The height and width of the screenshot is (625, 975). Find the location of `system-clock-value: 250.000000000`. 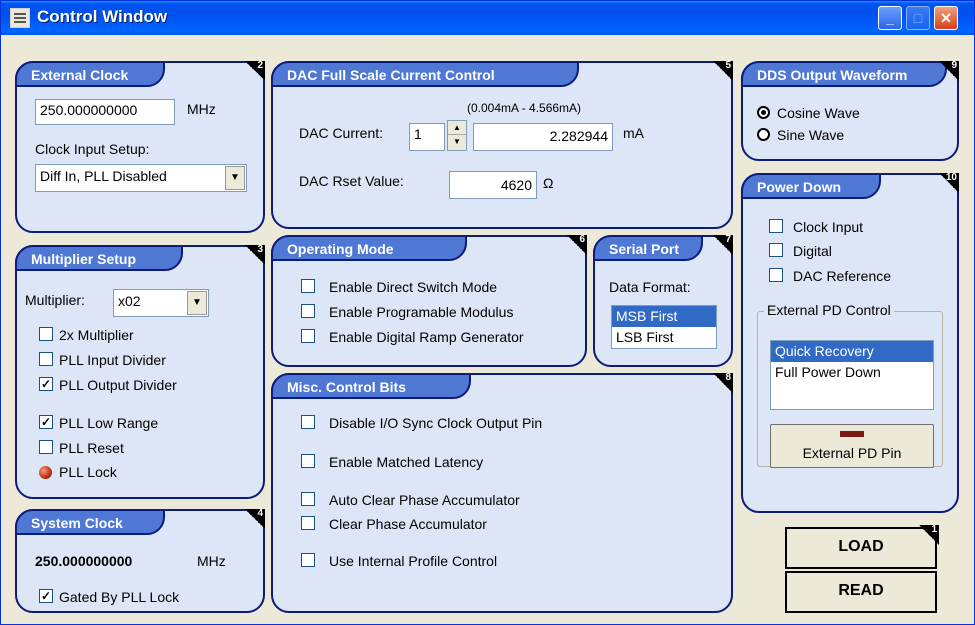

system-clock-value: 250.000000000 is located at coordinates (84, 561).